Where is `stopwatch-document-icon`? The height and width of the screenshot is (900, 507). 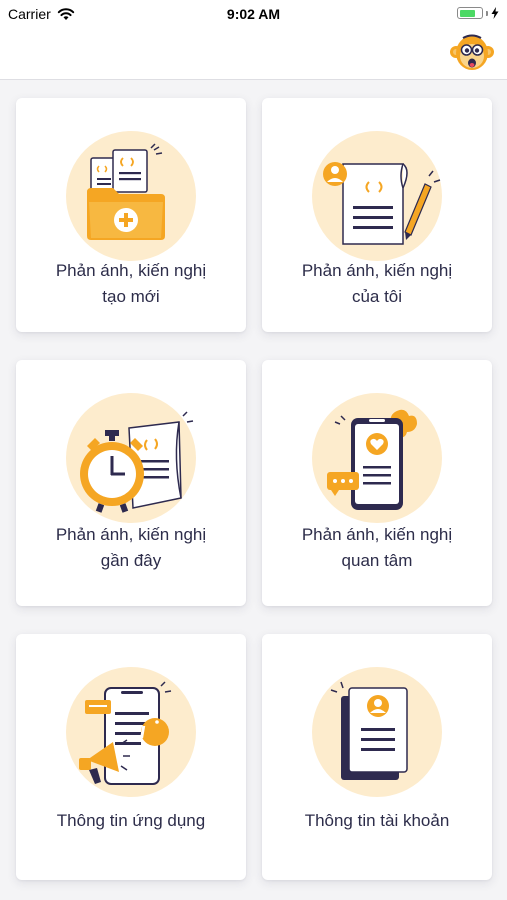 stopwatch-document-icon is located at coordinates (131, 458).